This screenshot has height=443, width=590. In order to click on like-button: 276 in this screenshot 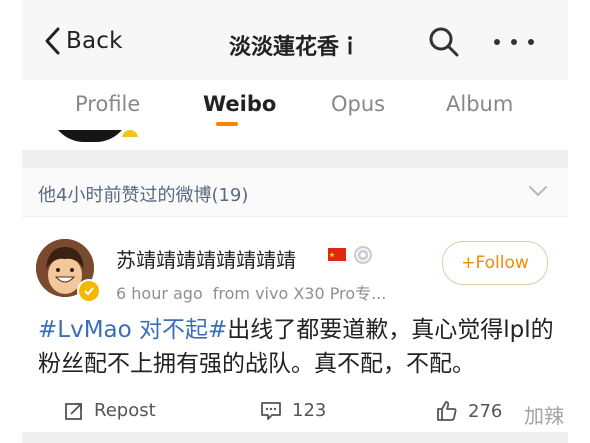, I will do `click(469, 411)`.